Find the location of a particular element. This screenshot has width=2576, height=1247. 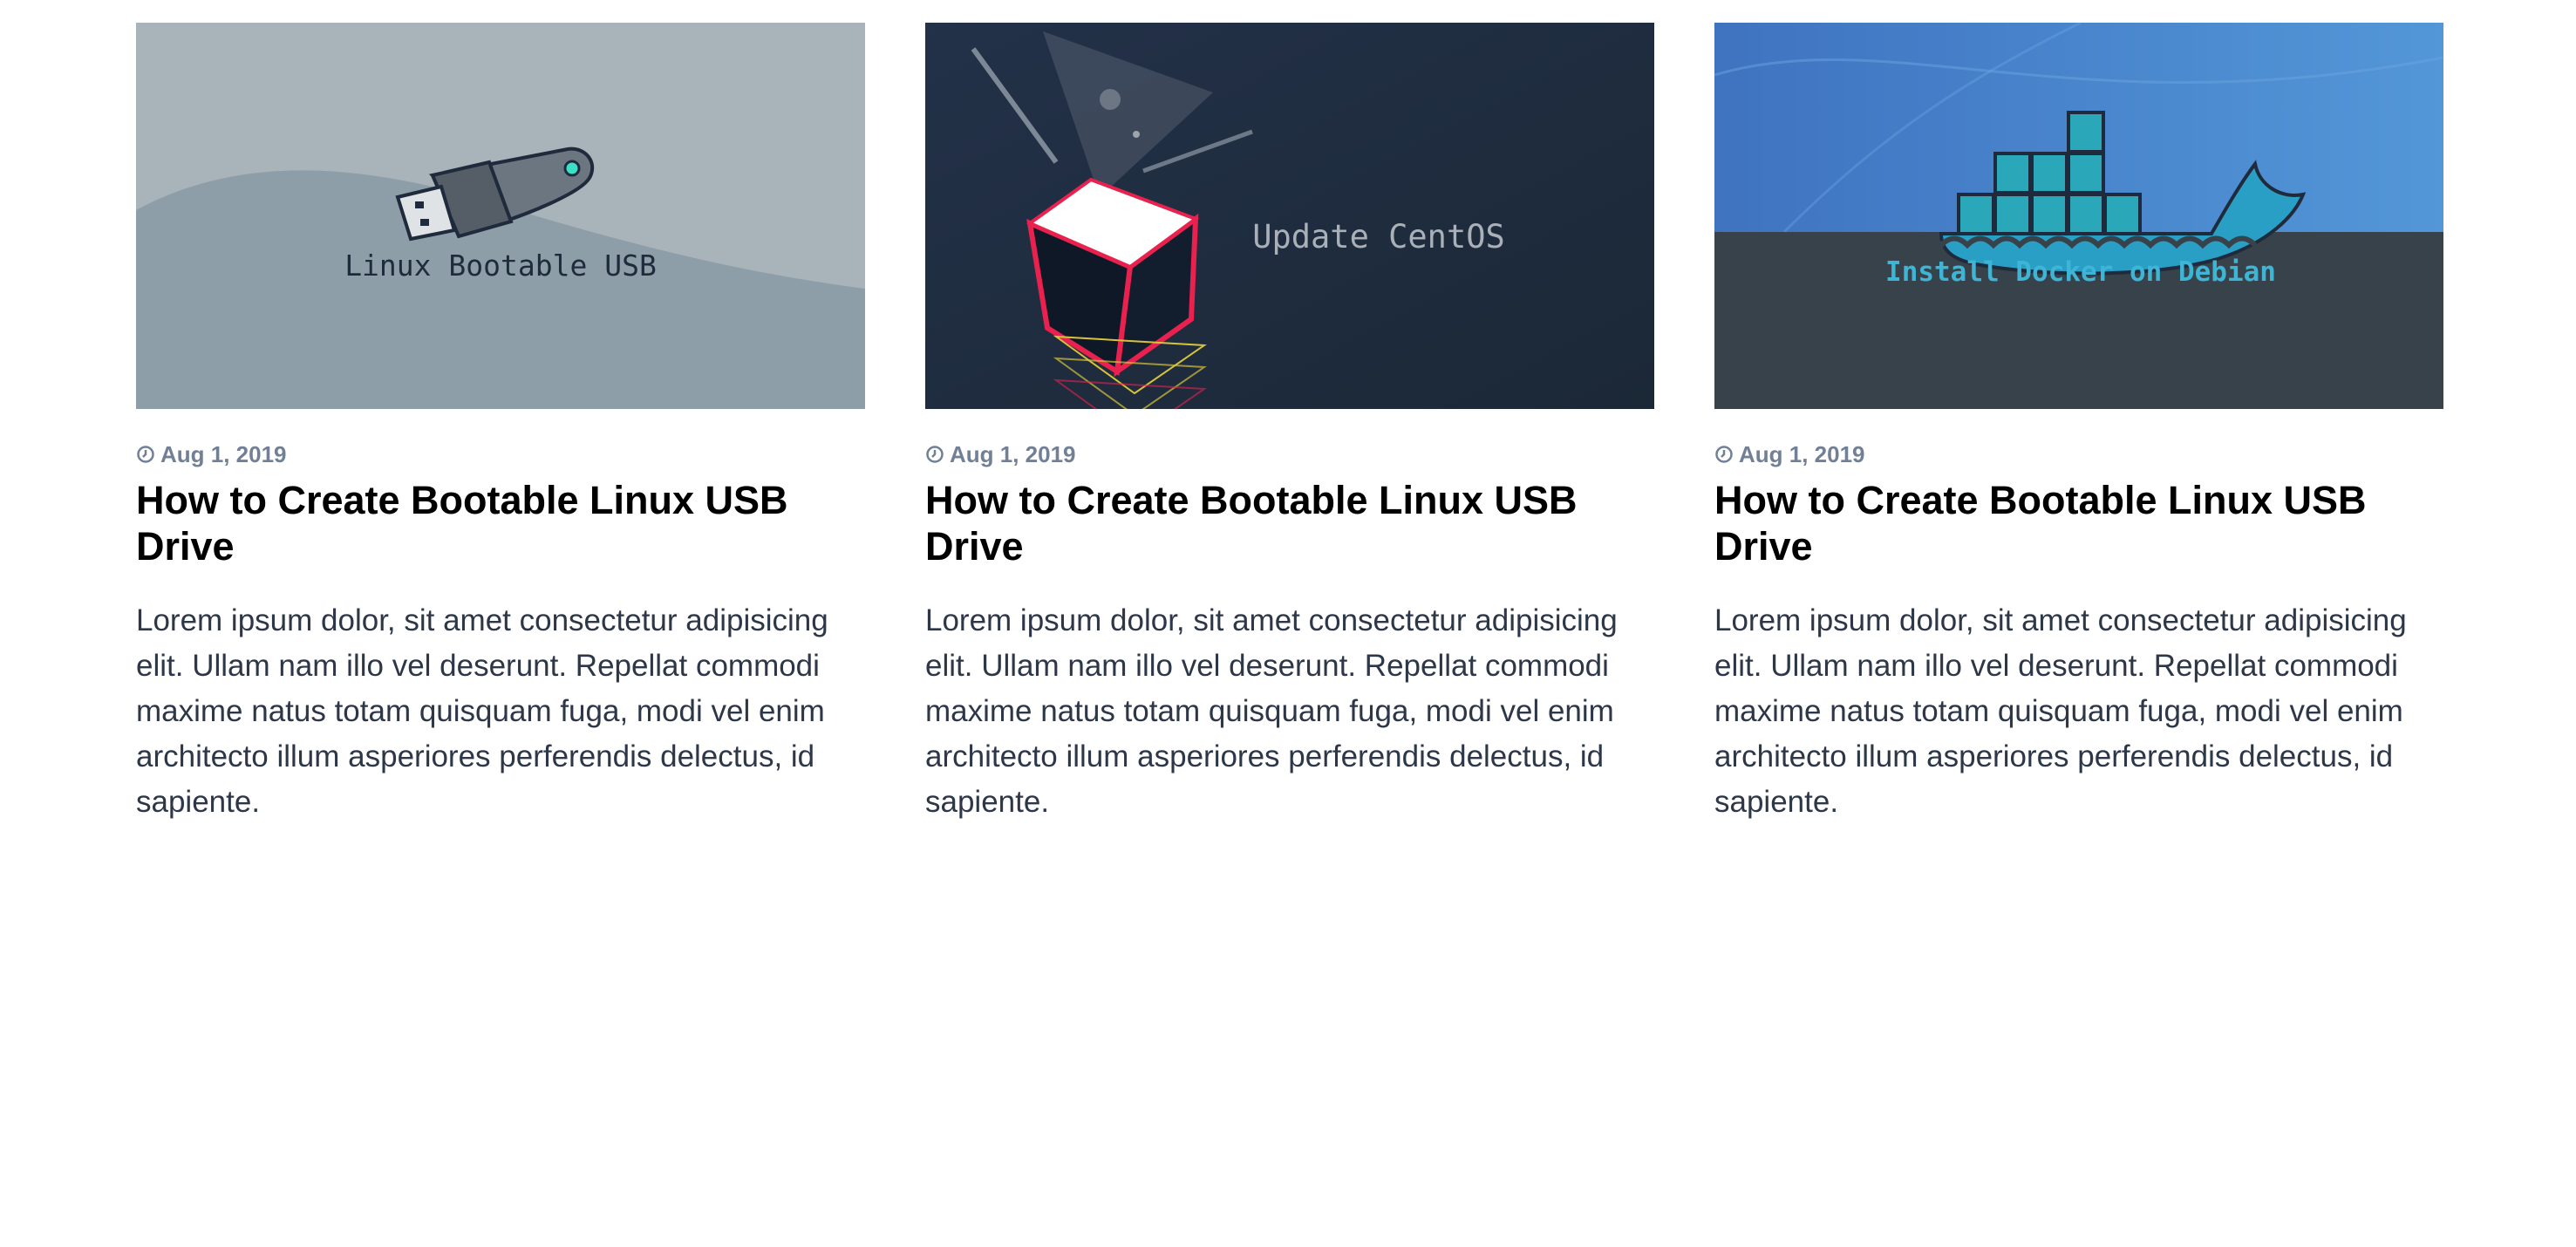

post-thumbnail-link: Install Docker on Debian is located at coordinates (2079, 216).